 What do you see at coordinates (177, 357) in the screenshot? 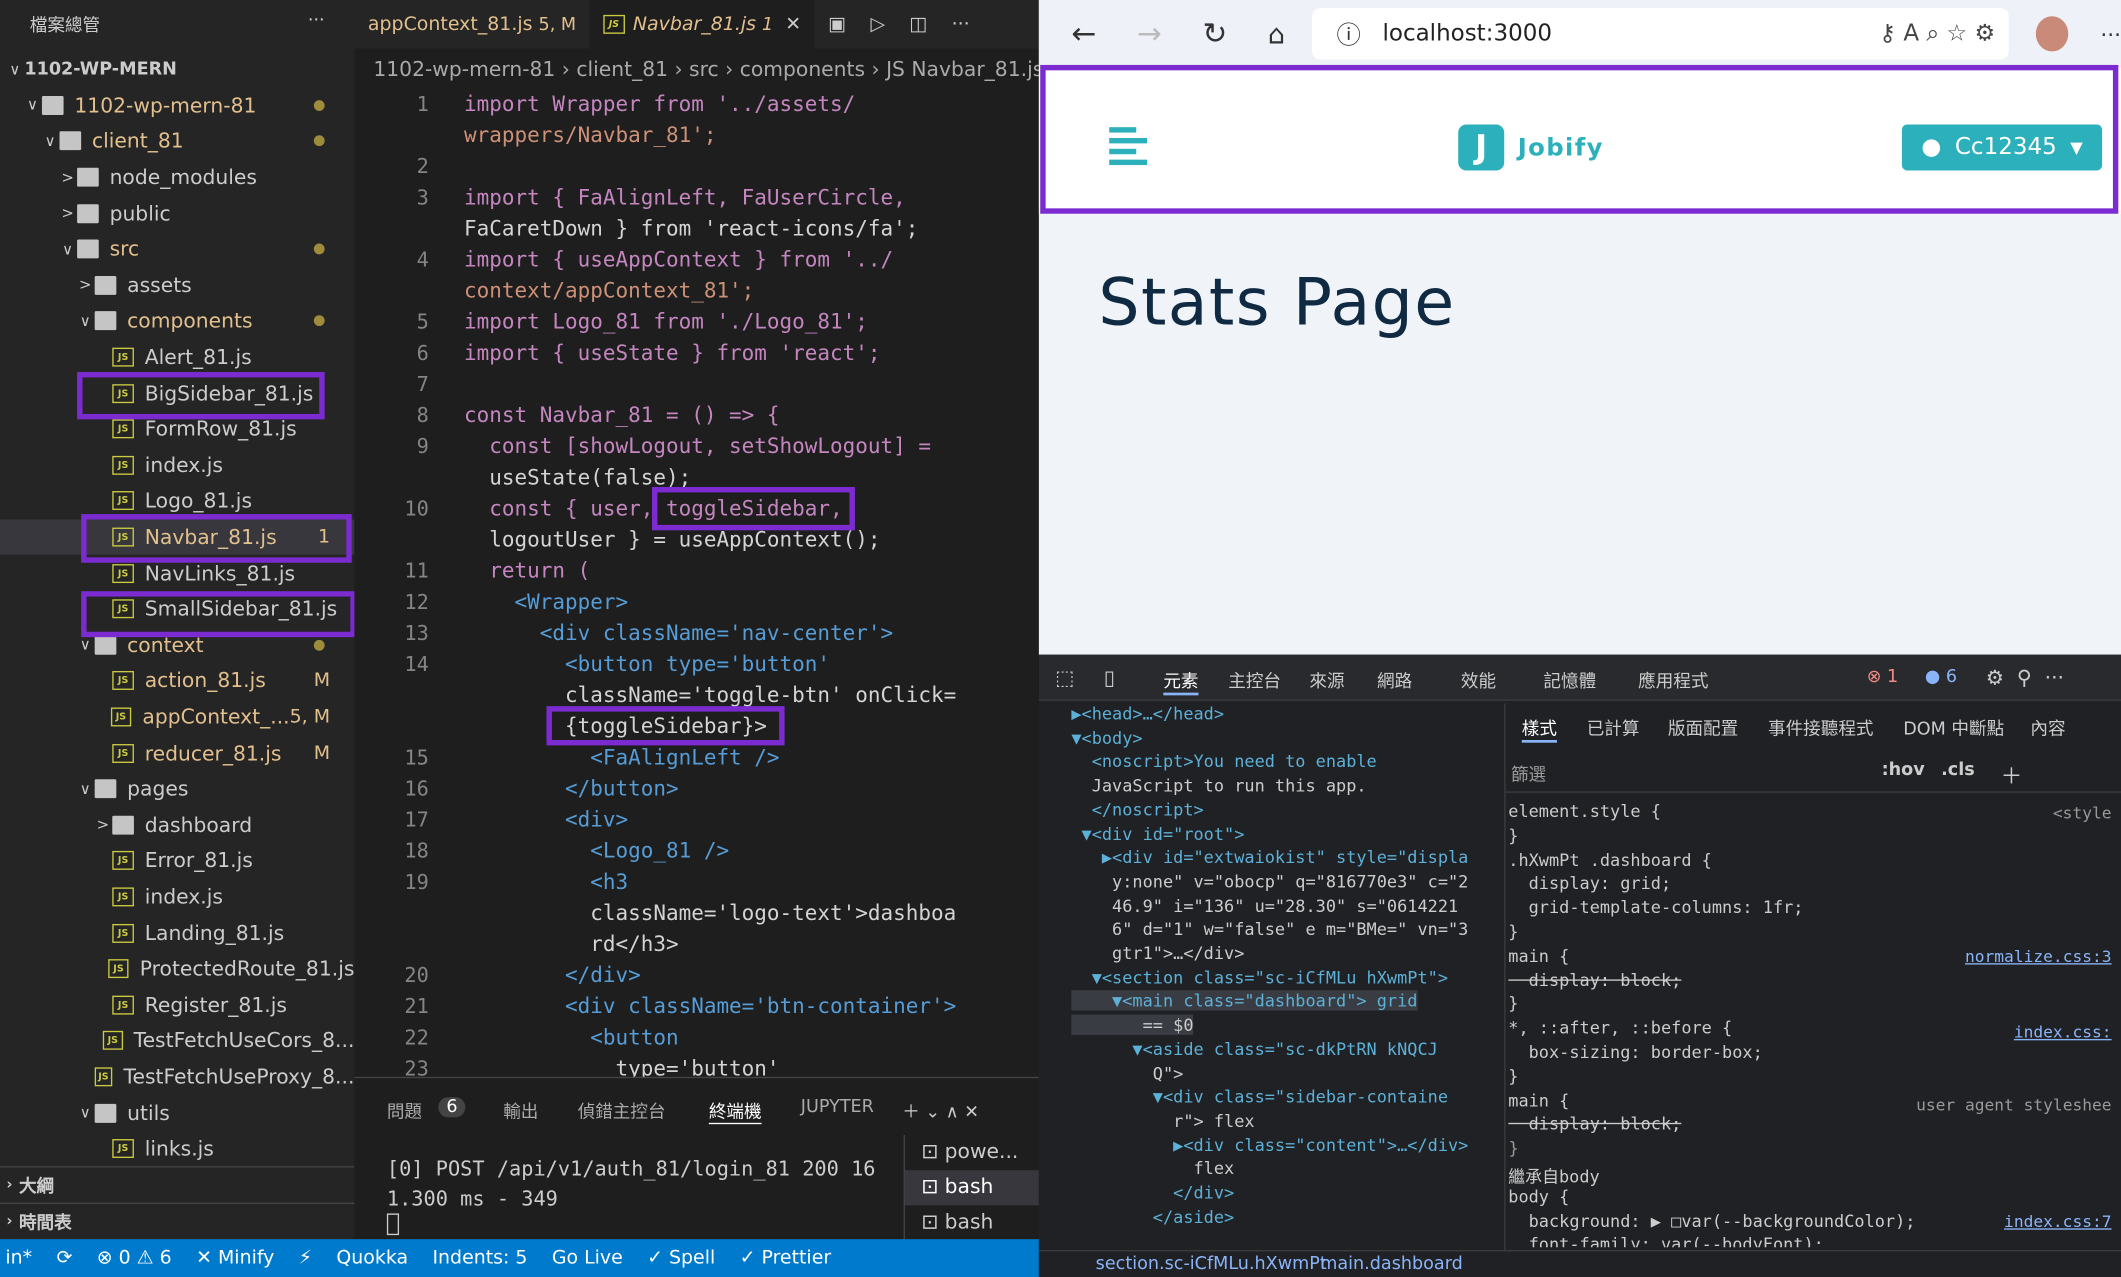
I see `file-item: JS Alert_81.js` at bounding box center [177, 357].